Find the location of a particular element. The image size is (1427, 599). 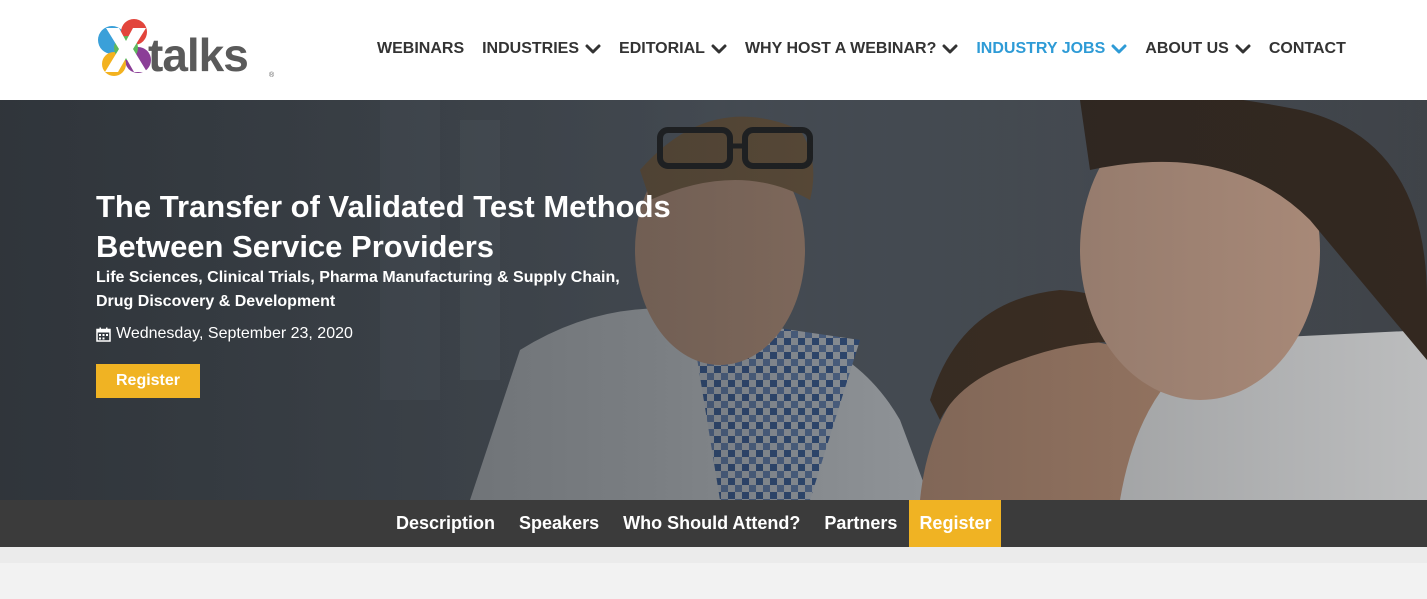

nav-item-label: ABOUT US is located at coordinates (1187, 48).